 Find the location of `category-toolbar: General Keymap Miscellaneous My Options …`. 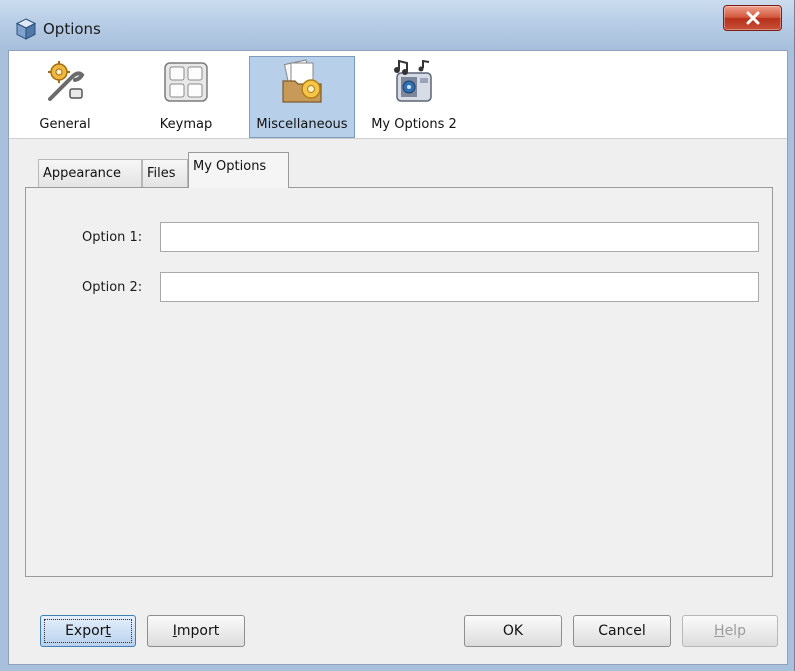

category-toolbar: General Keymap Miscellaneous My Options … is located at coordinates (398, 95).